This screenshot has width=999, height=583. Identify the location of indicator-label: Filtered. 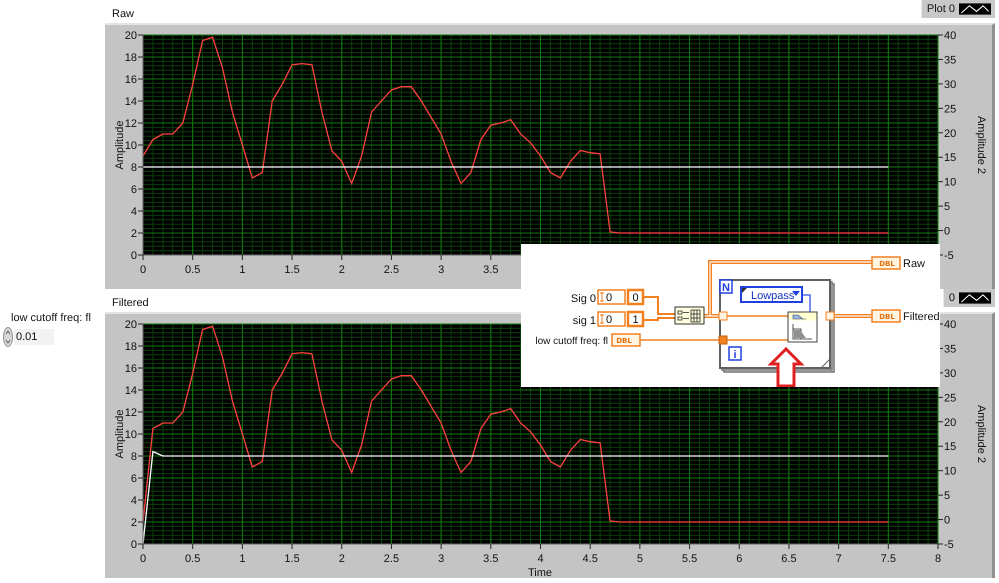
(921, 317).